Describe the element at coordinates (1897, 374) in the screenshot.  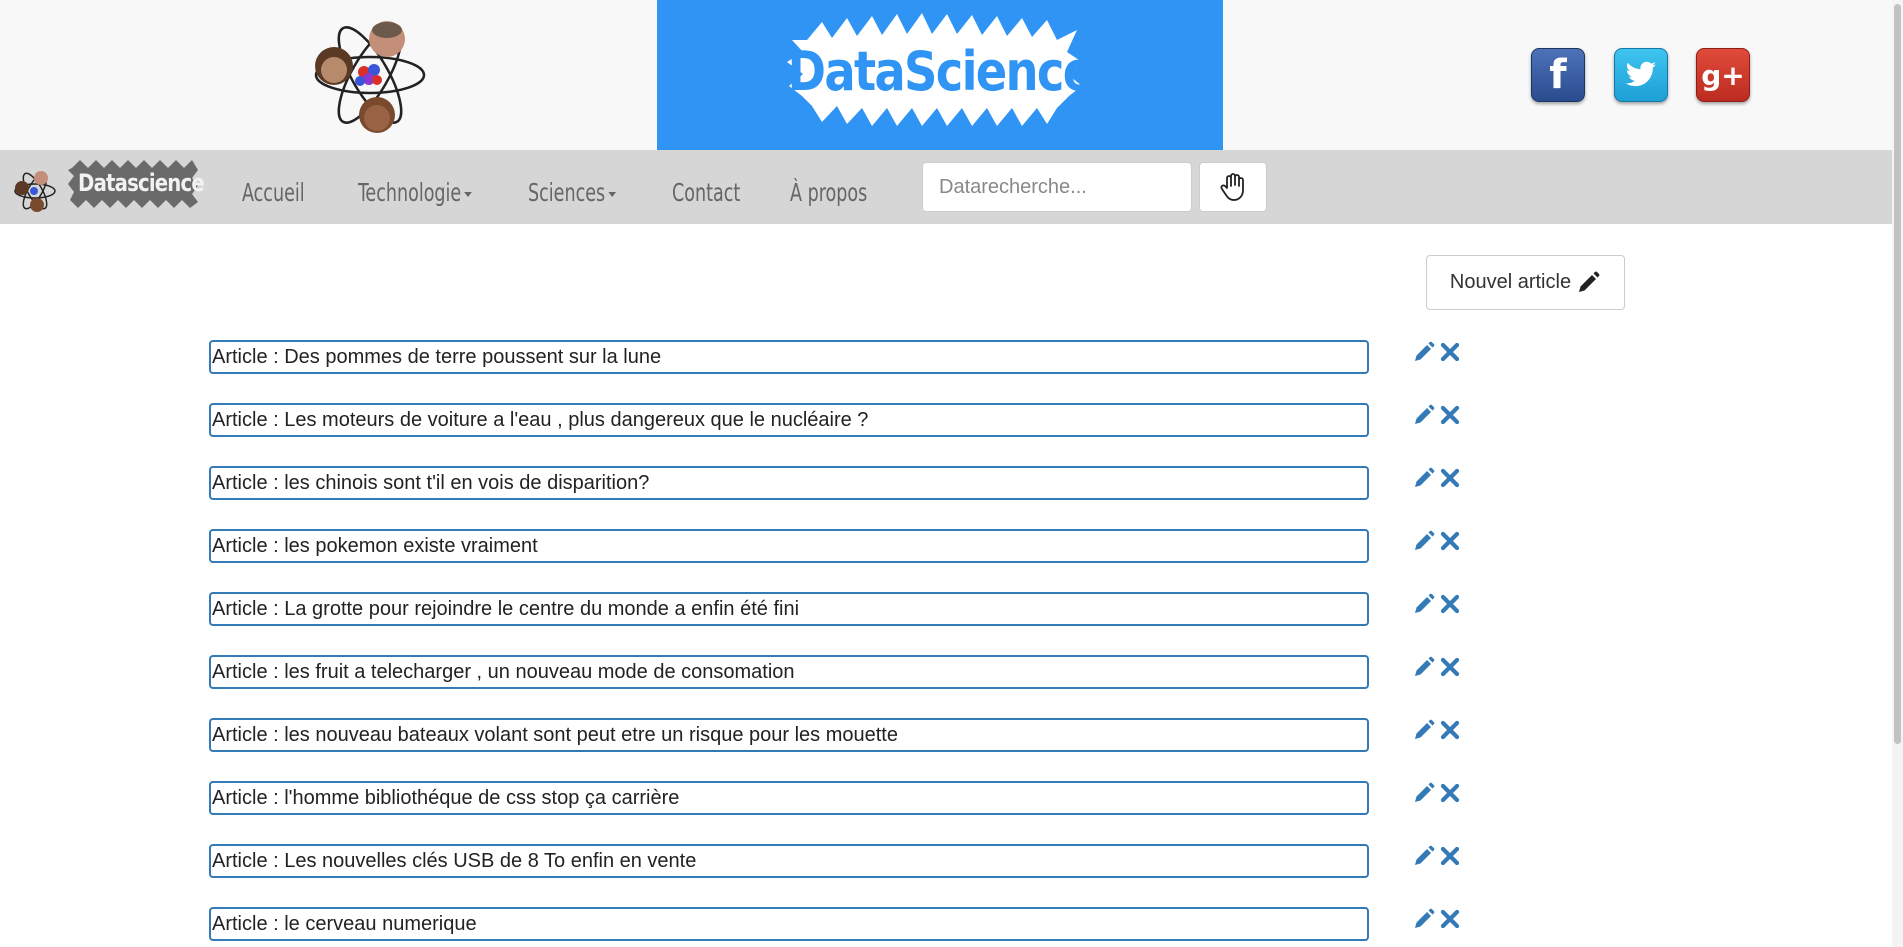
I see `scrollbar-thumb` at that location.